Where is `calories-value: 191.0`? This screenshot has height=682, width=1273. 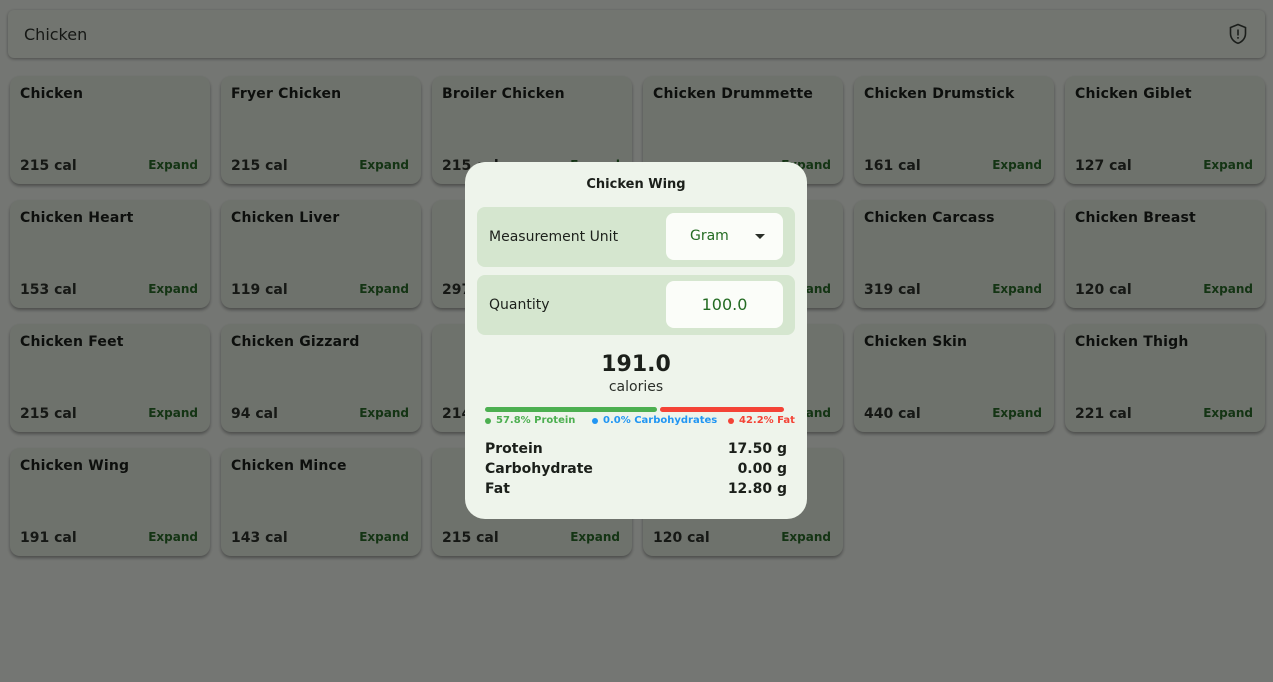 calories-value: 191.0 is located at coordinates (636, 364).